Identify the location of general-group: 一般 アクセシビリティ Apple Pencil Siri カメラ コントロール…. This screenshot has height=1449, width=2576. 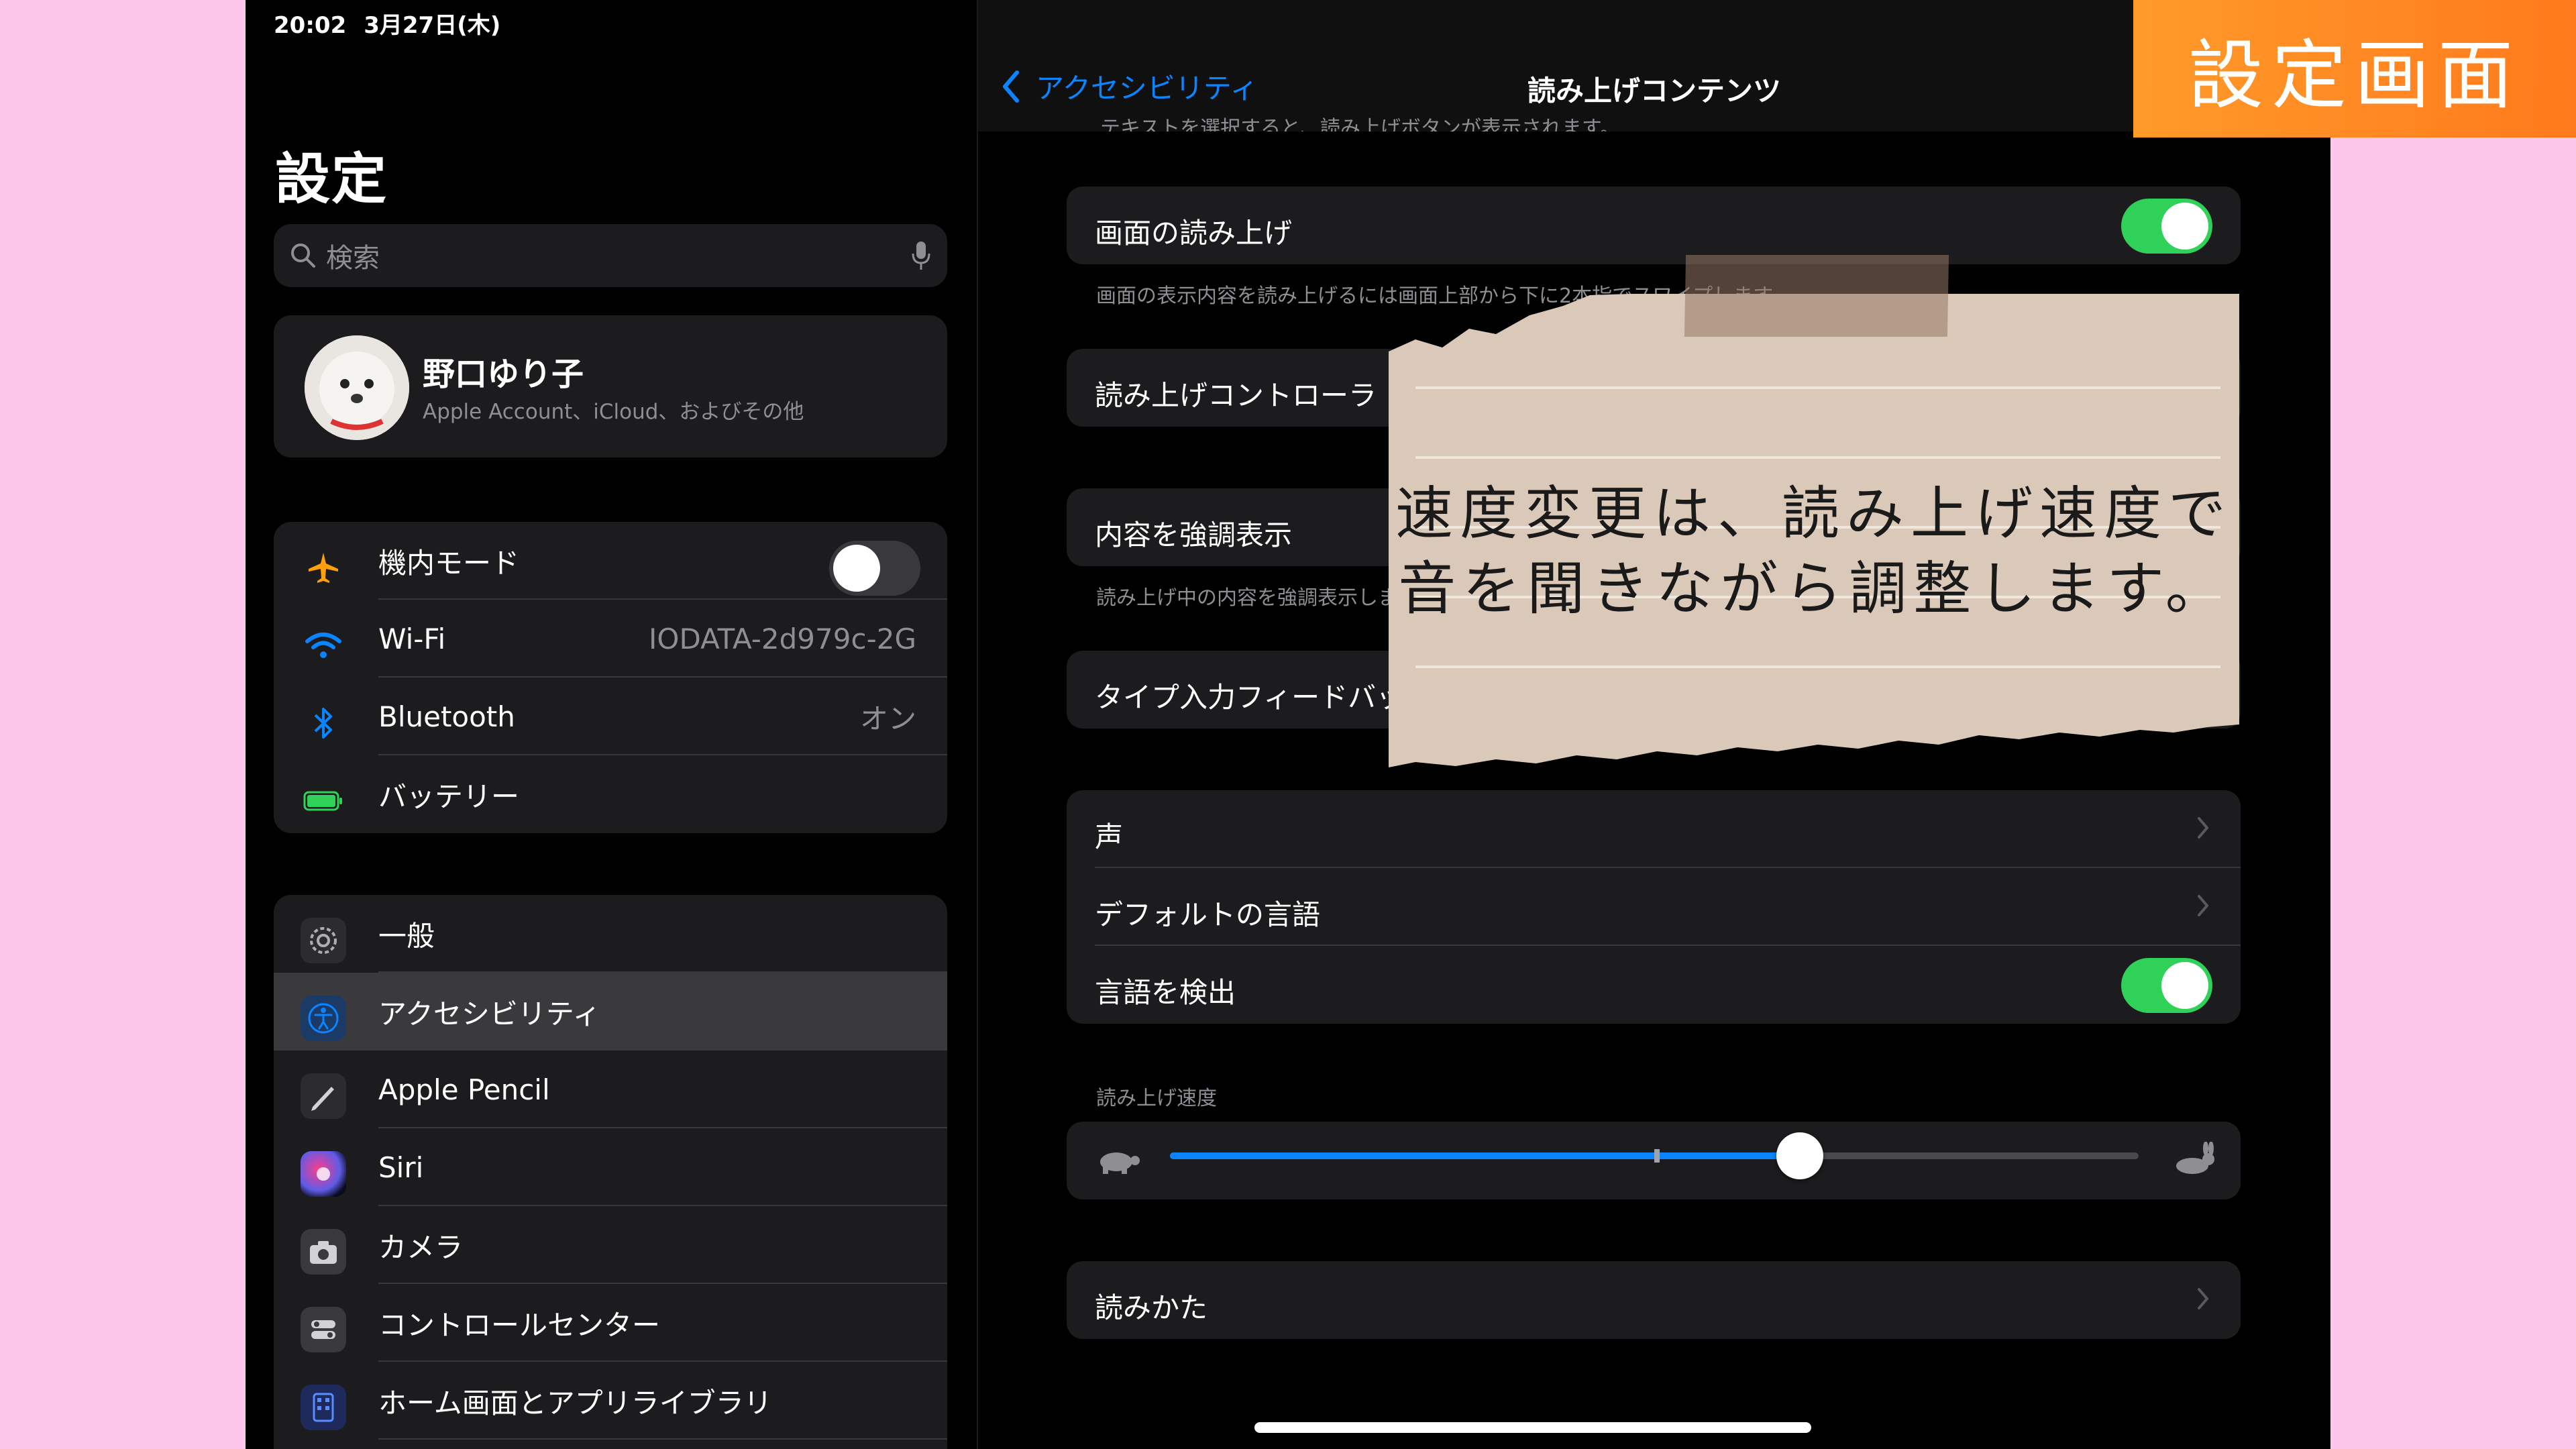
(610, 1172).